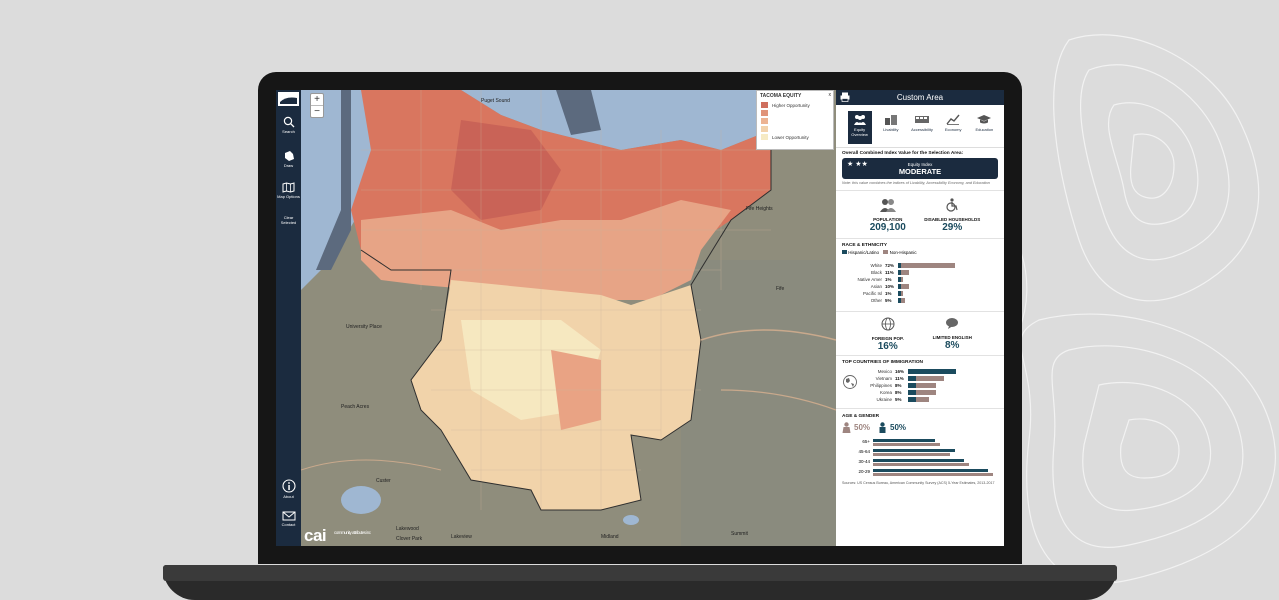 This screenshot has width=1279, height=600. I want to click on tab-label: Livability, so click(891, 129).